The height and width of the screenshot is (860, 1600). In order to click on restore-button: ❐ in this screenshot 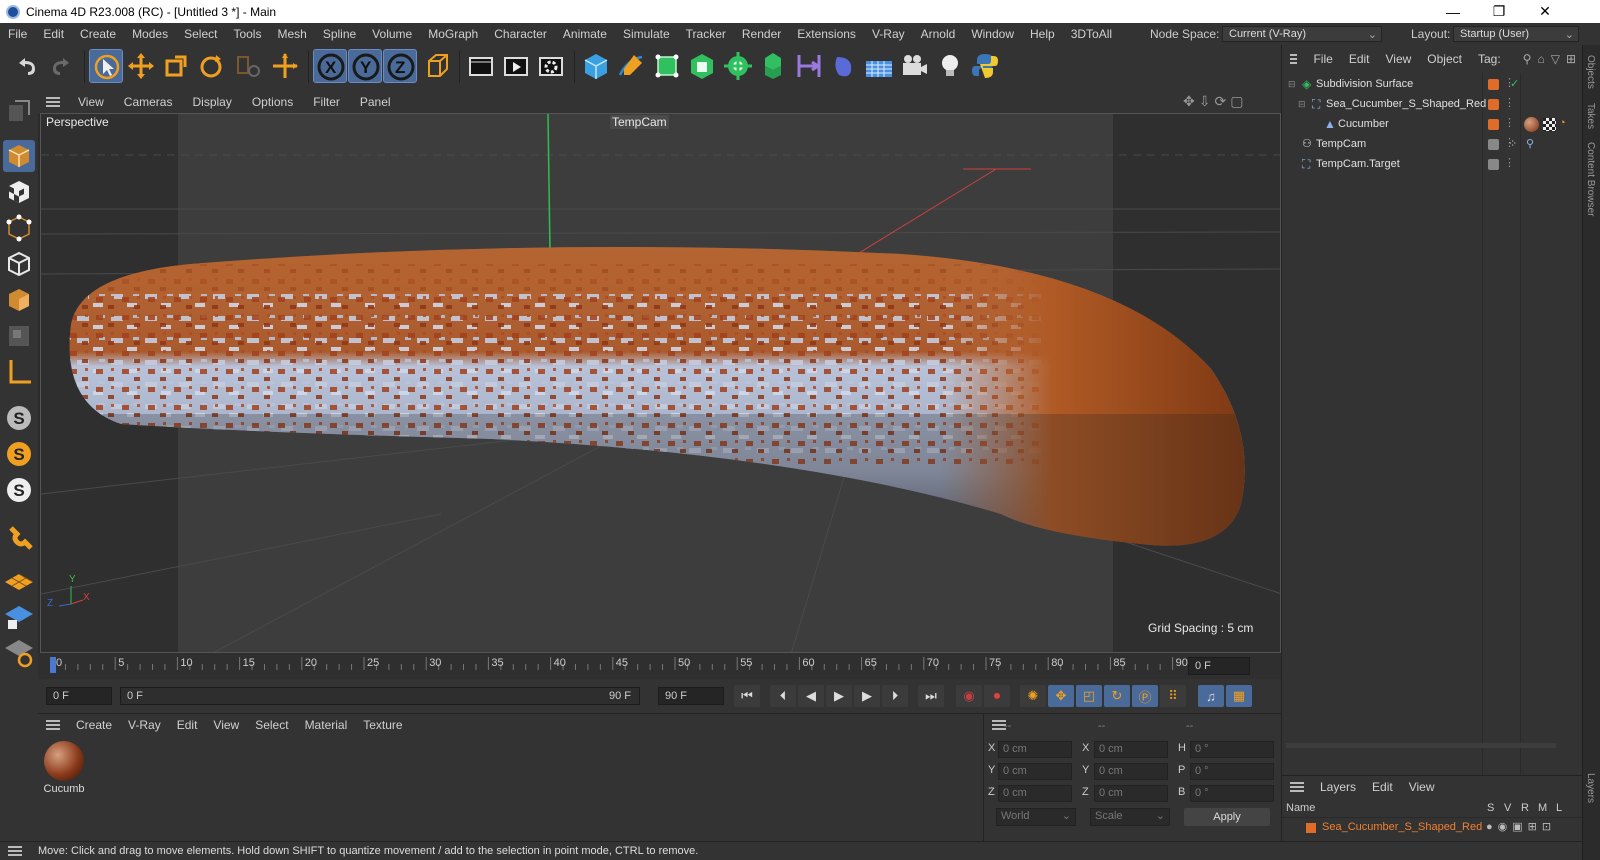, I will do `click(1499, 11)`.